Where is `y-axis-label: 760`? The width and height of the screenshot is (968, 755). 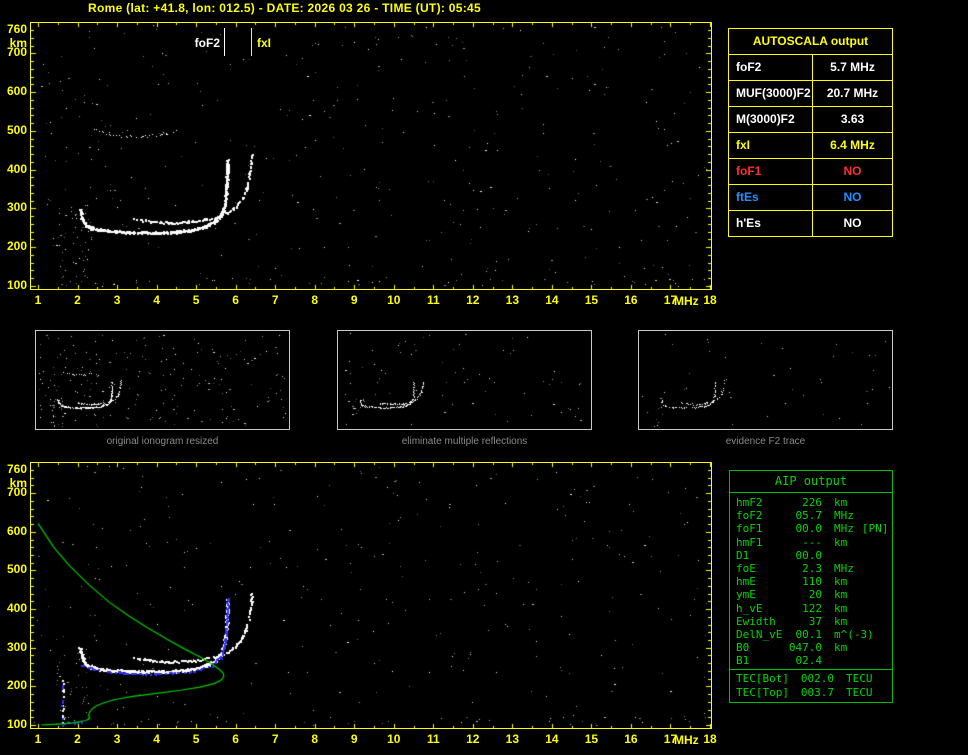 y-axis-label: 760 is located at coordinates (16, 29).